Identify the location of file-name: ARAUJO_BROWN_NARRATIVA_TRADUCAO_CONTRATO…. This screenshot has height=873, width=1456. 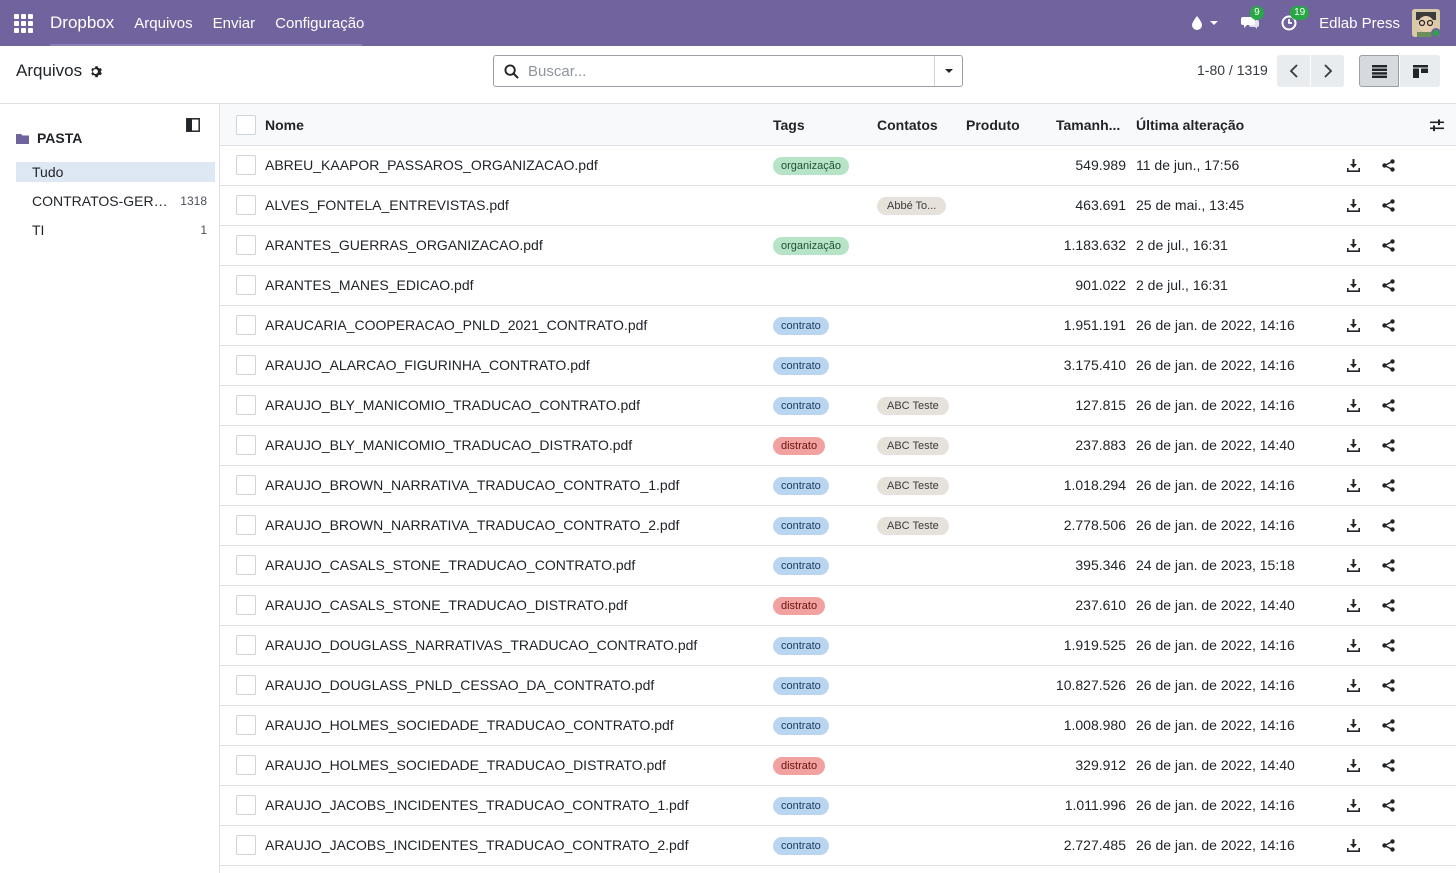
(472, 525).